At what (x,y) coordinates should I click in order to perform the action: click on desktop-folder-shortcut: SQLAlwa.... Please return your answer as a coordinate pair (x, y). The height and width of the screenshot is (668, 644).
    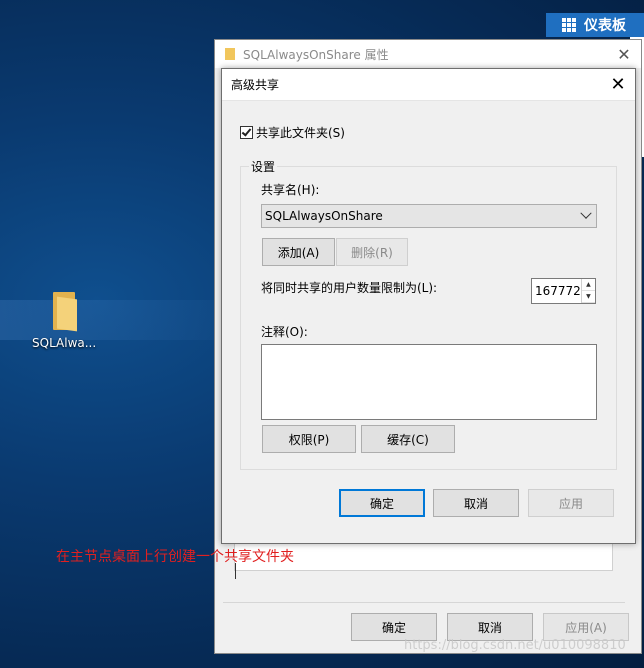
    Looking at the image, I should click on (64, 321).